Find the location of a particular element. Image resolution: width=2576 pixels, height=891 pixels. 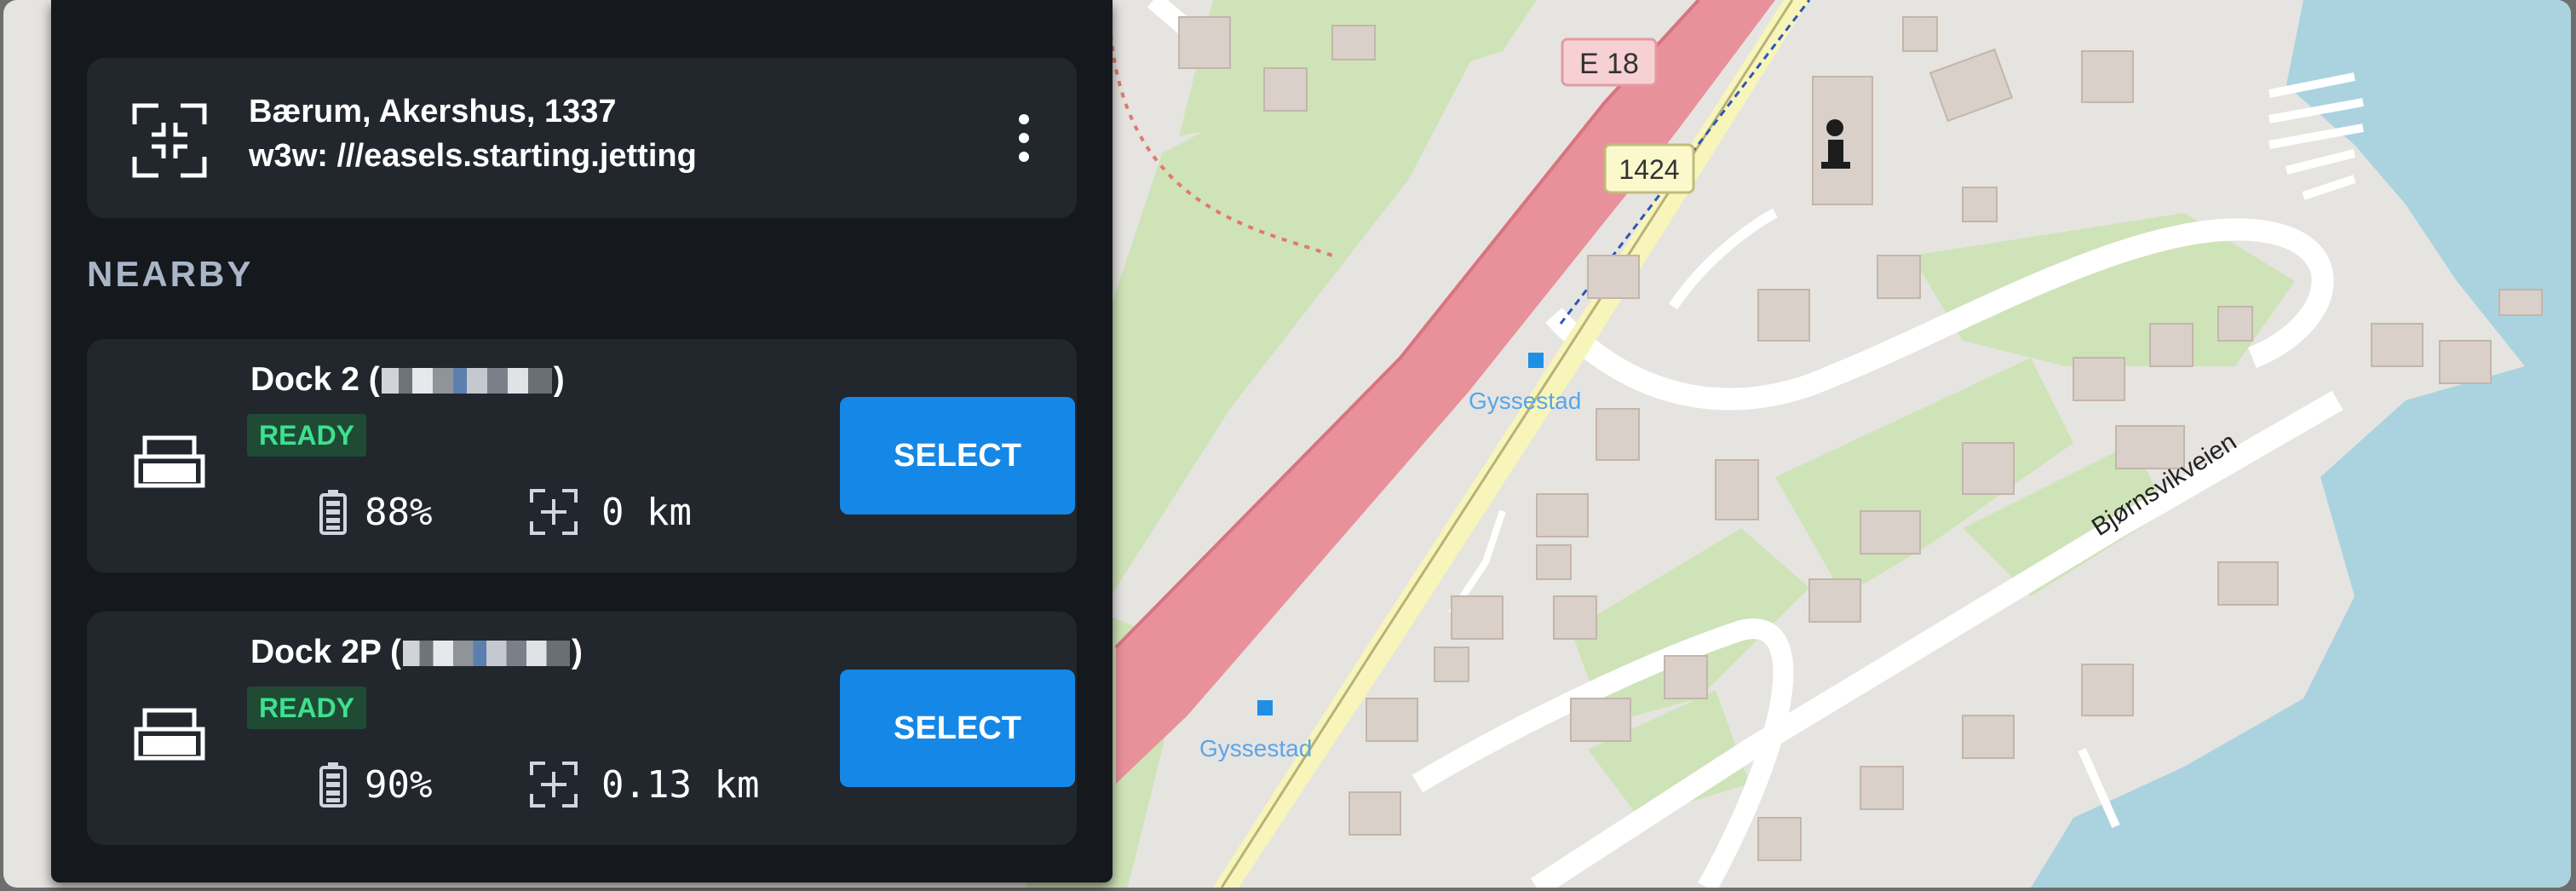

nearby-section-title: NEARBY is located at coordinates (171, 274).